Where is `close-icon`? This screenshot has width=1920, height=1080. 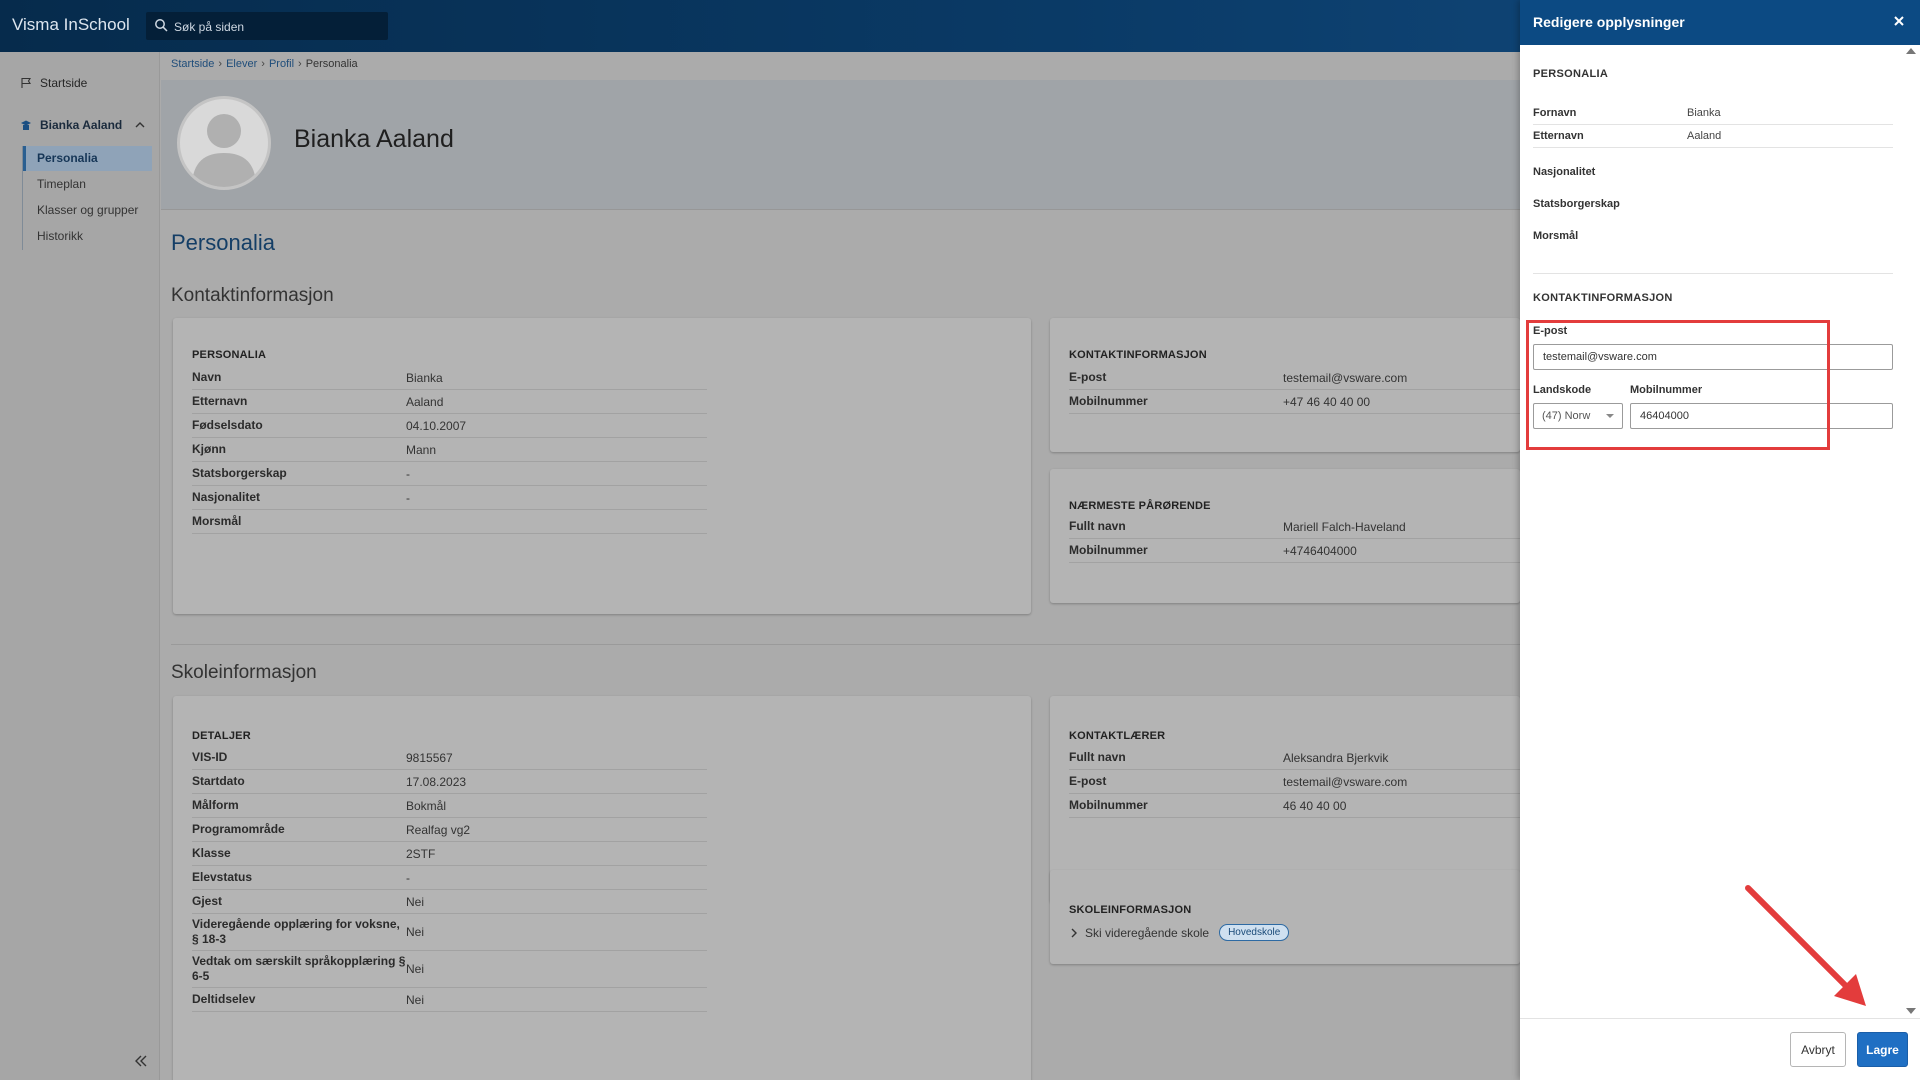 close-icon is located at coordinates (1899, 21).